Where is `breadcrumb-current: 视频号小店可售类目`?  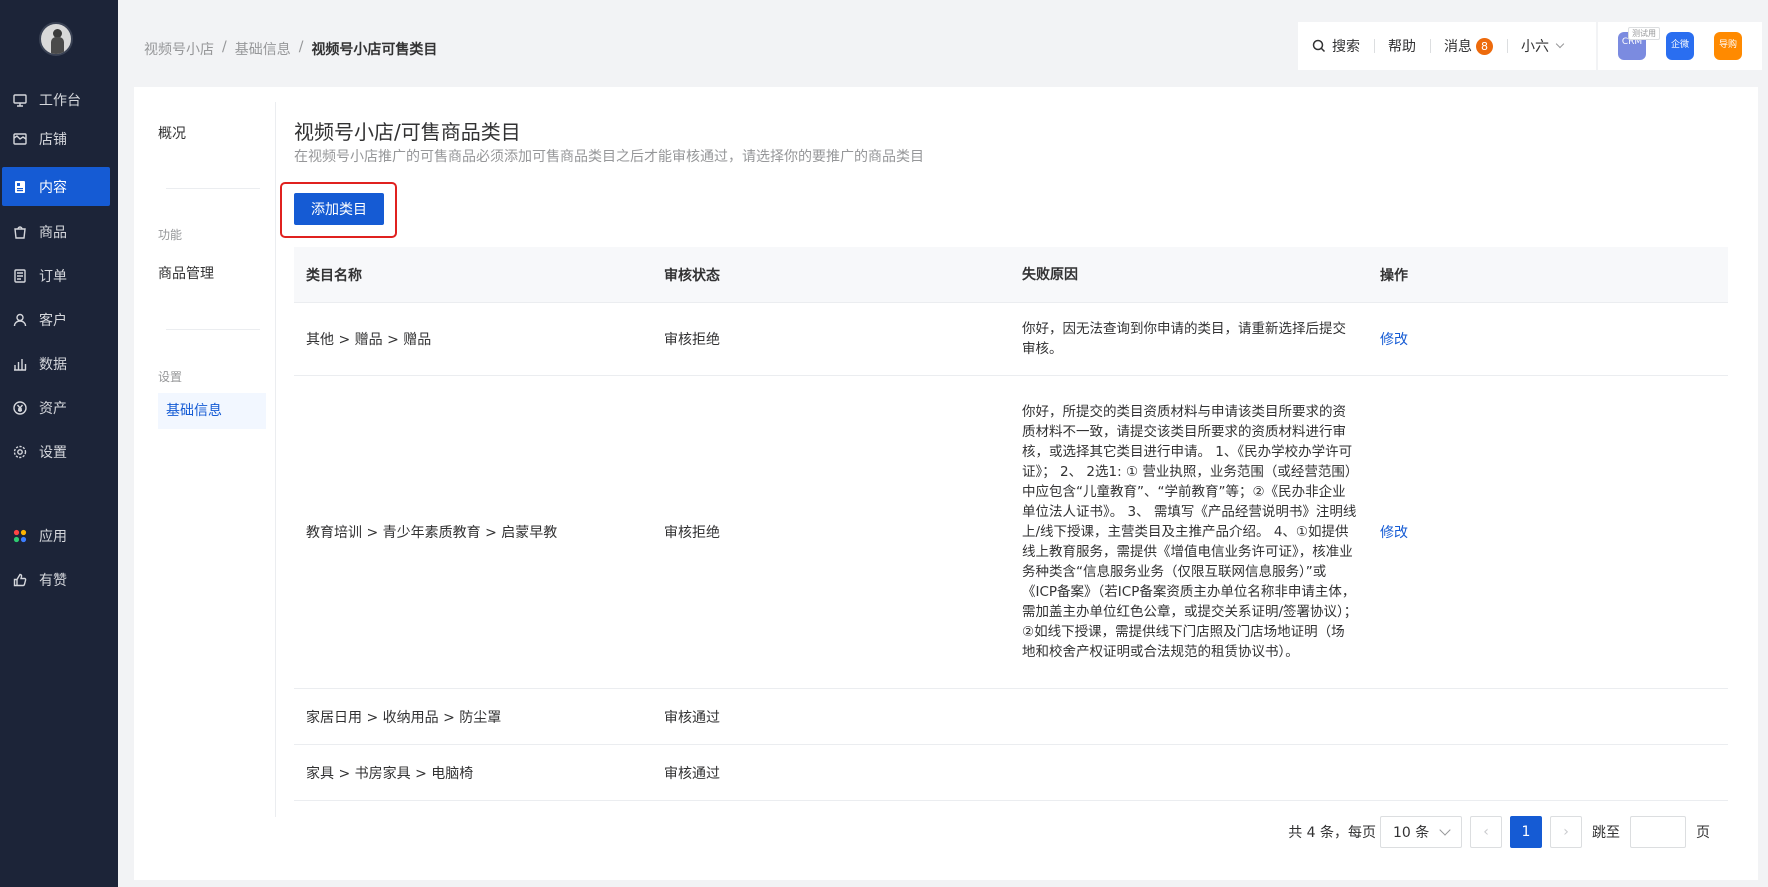
breadcrumb-current: 视频号小店可售类目 is located at coordinates (374, 50).